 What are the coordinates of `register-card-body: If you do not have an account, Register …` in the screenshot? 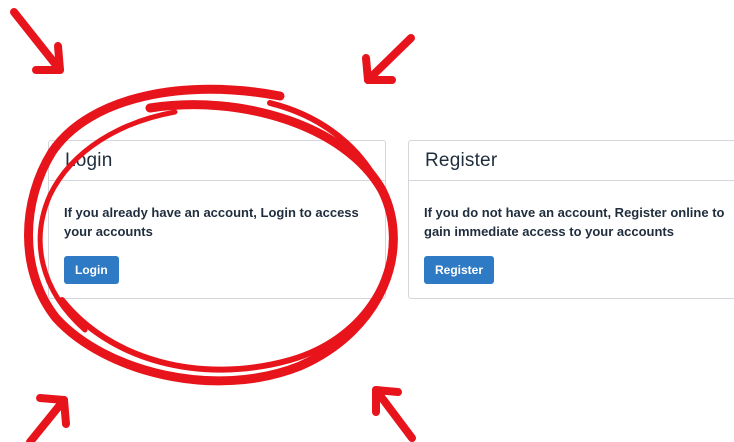 It's located at (571, 232).